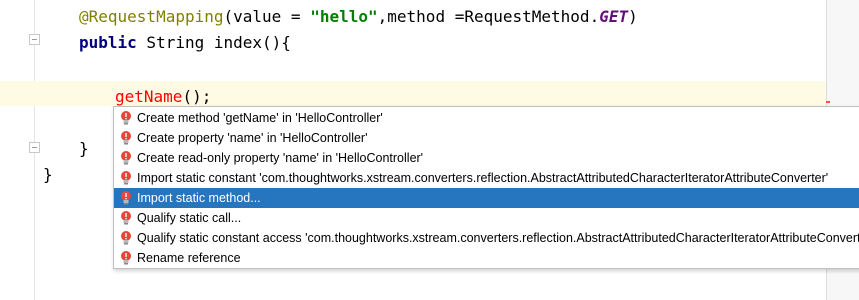 The width and height of the screenshot is (859, 300). I want to click on code-token: ,method =RequestMethod., so click(488, 16).